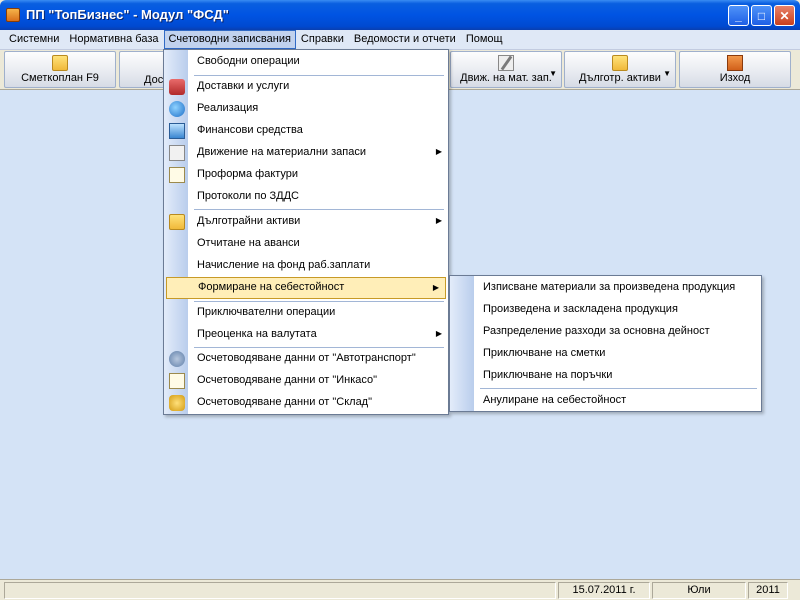 The width and height of the screenshot is (800, 600). I want to click on globe-icon, so click(177, 109).